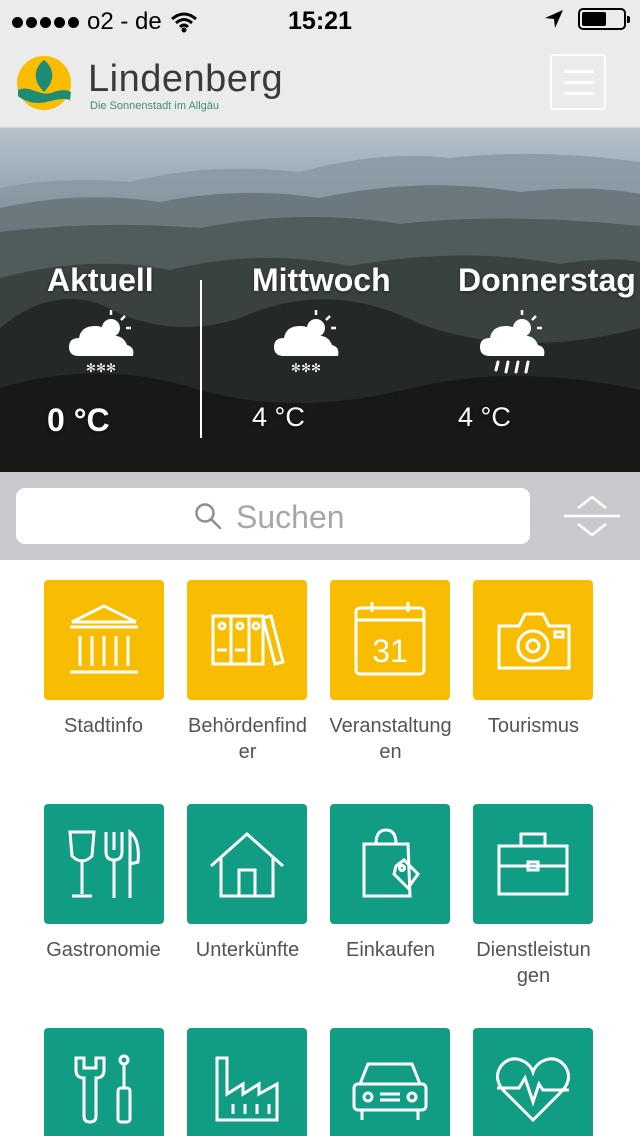 The width and height of the screenshot is (640, 1136). I want to click on lindenberg-logo-icon, so click(44, 83).